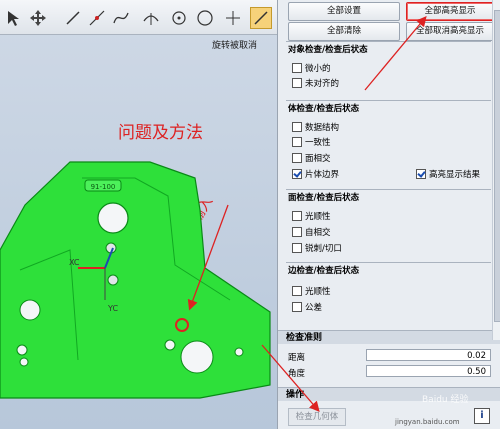 The height and width of the screenshot is (429, 500). What do you see at coordinates (307, 307) in the screenshot?
I see `checkbox-tolerance: 公差` at bounding box center [307, 307].